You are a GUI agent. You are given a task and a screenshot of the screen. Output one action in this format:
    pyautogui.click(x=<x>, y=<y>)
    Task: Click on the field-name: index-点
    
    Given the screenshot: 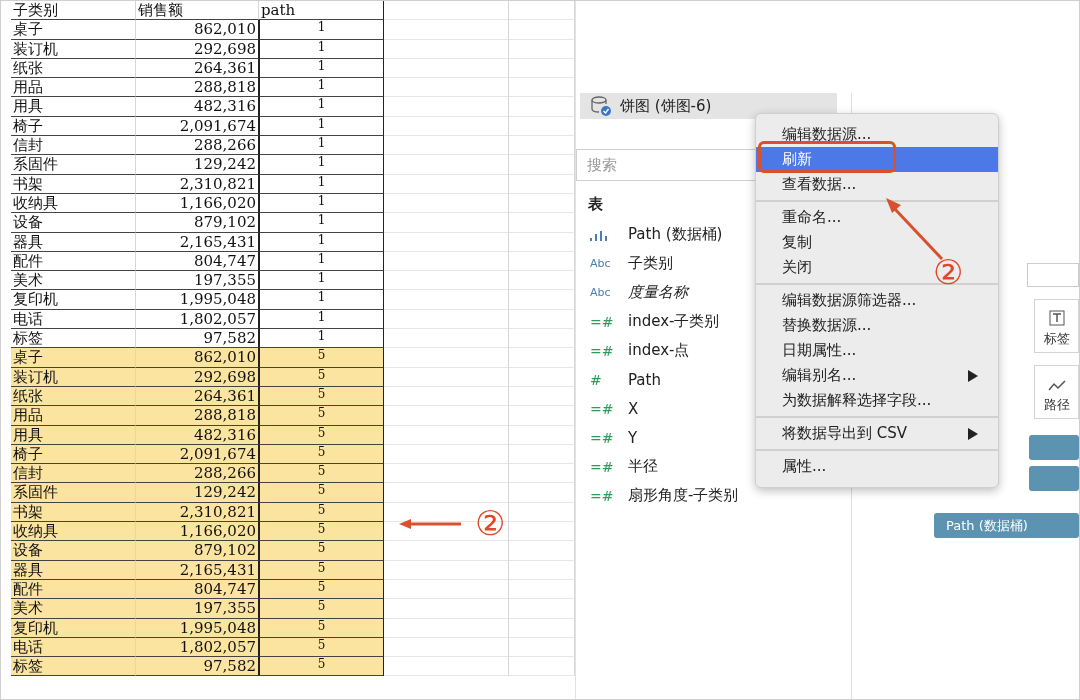 What is the action you would take?
    pyautogui.click(x=659, y=350)
    